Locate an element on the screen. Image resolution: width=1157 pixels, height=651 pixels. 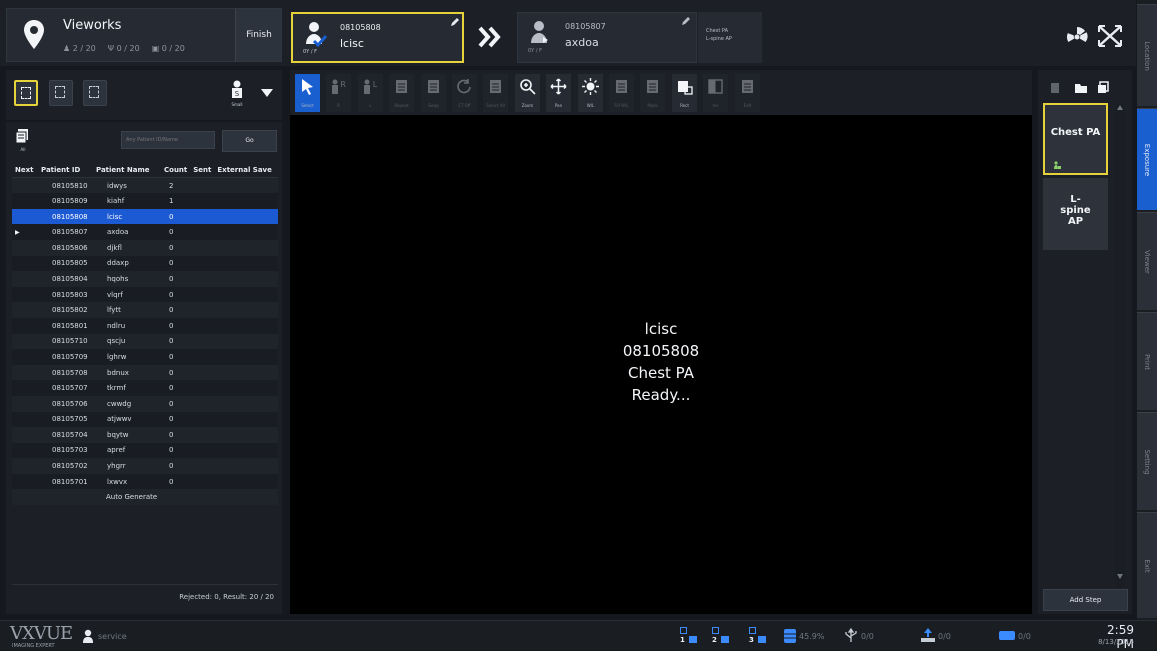
table-row: 08105804 hqohs 0 is located at coordinates (145, 279).